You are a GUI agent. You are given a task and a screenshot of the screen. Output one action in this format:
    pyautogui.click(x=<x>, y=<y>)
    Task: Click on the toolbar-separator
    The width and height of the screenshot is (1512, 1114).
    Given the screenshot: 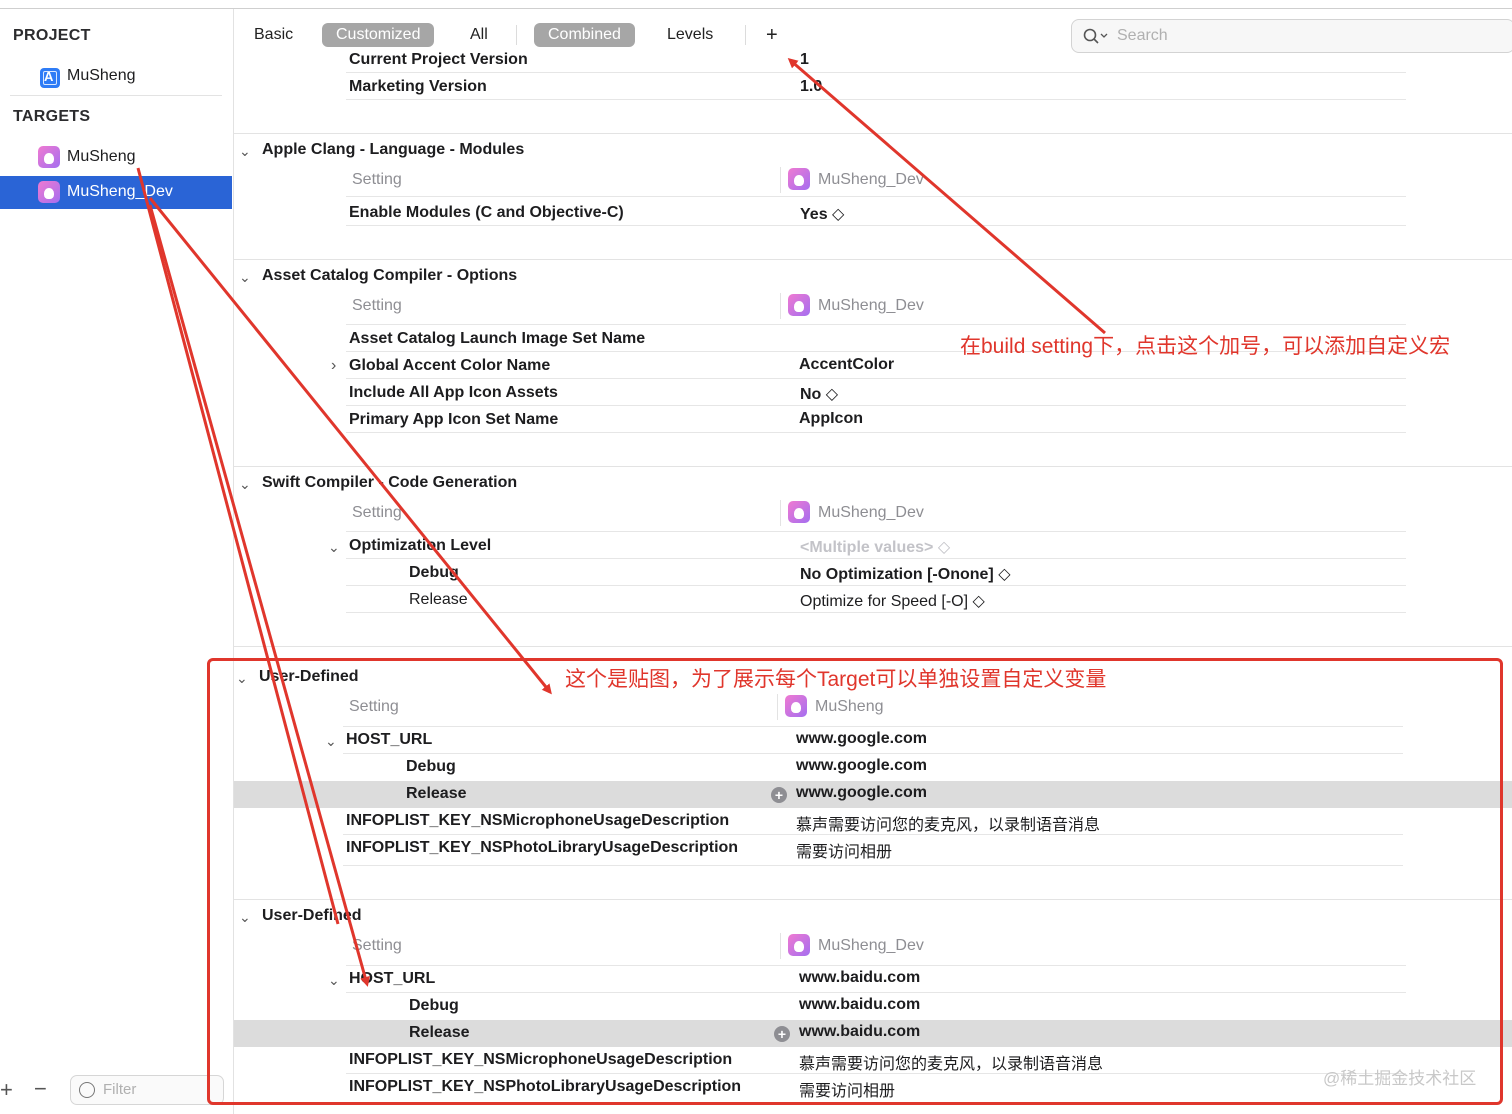 What is the action you would take?
    pyautogui.click(x=745, y=35)
    